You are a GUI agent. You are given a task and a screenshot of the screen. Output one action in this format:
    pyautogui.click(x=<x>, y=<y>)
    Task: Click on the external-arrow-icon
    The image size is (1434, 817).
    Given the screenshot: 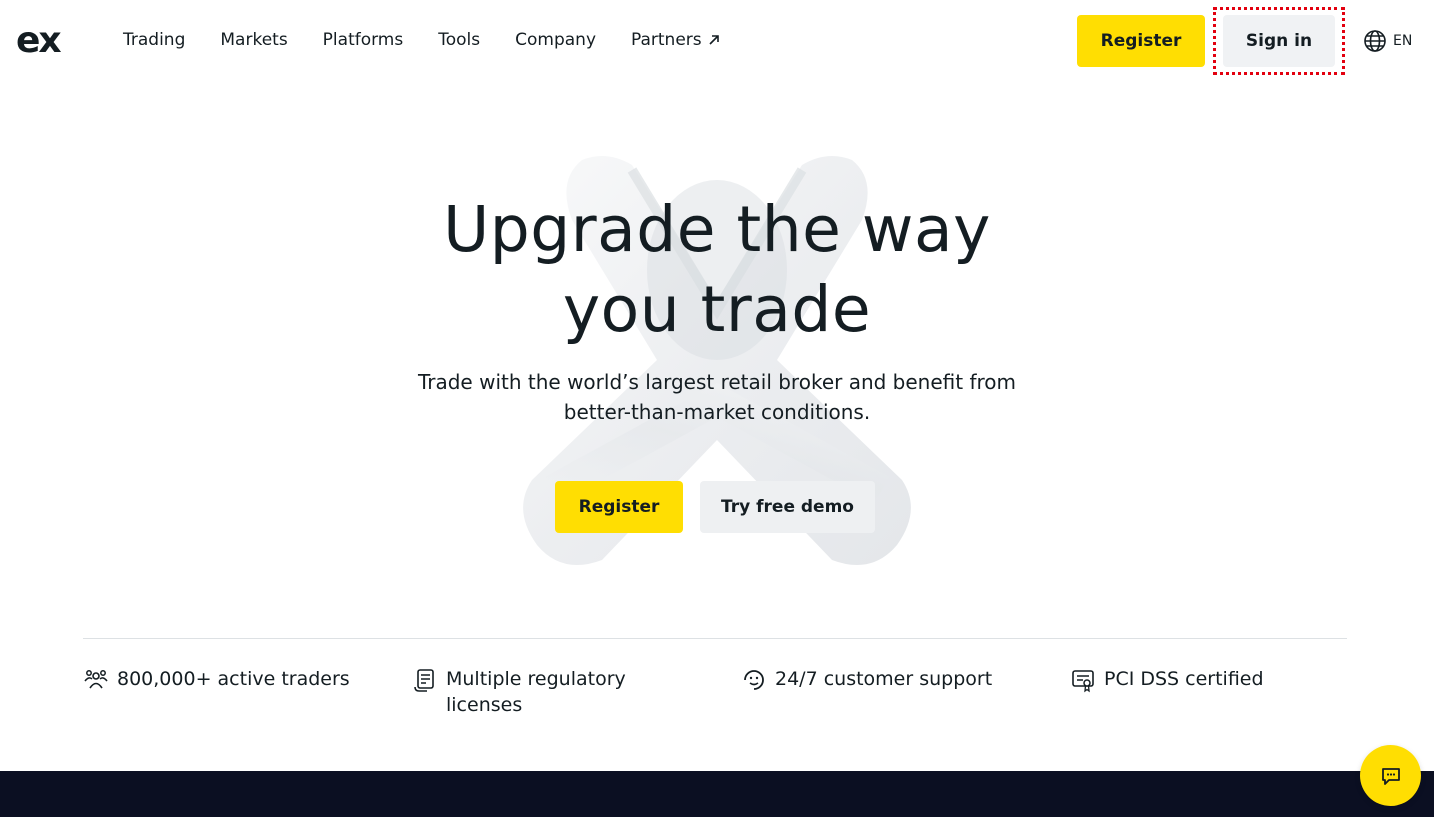 What is the action you would take?
    pyautogui.click(x=714, y=40)
    